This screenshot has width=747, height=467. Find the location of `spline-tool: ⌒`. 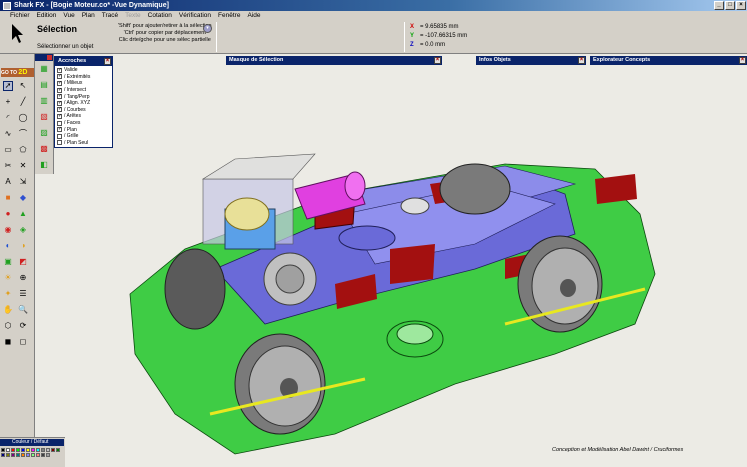

spline-tool: ⌒ is located at coordinates (23, 134).